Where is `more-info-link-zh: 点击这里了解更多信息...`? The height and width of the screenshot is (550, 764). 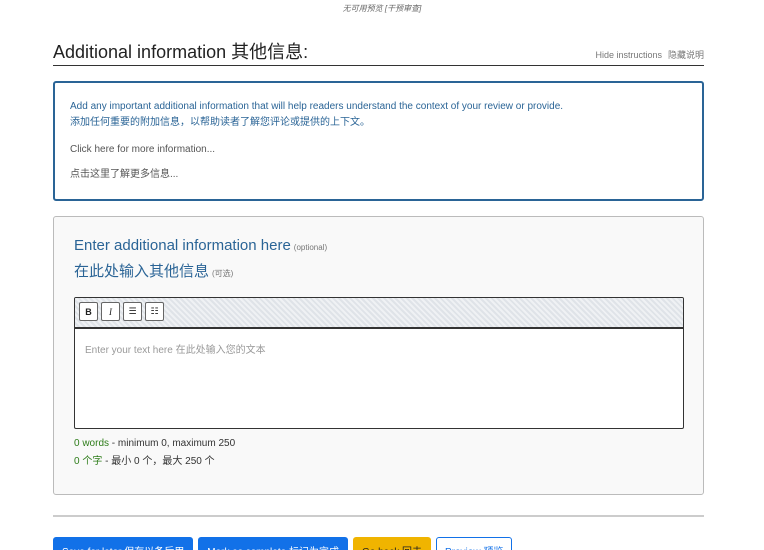 more-info-link-zh: 点击这里了解更多信息... is located at coordinates (378, 172).